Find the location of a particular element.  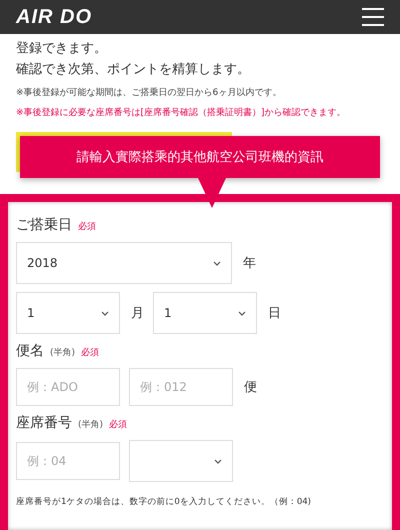

dropdown: 2018 is located at coordinates (124, 263).